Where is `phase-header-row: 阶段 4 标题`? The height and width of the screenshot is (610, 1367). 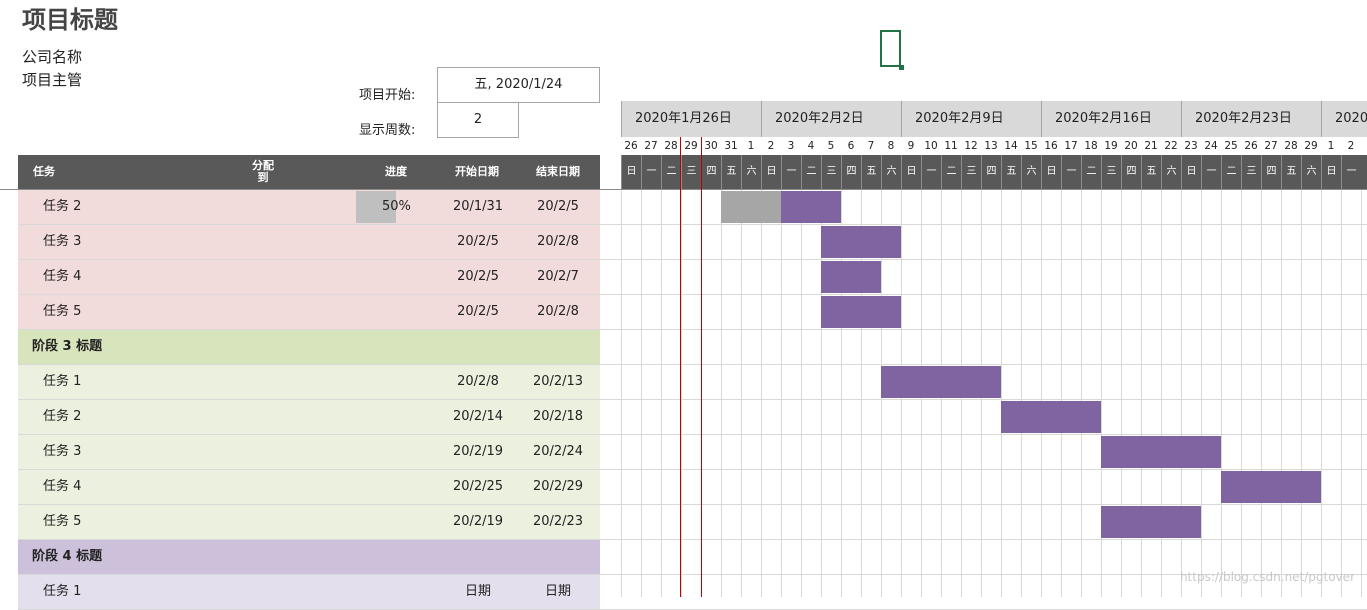 phase-header-row: 阶段 4 标题 is located at coordinates (309, 557).